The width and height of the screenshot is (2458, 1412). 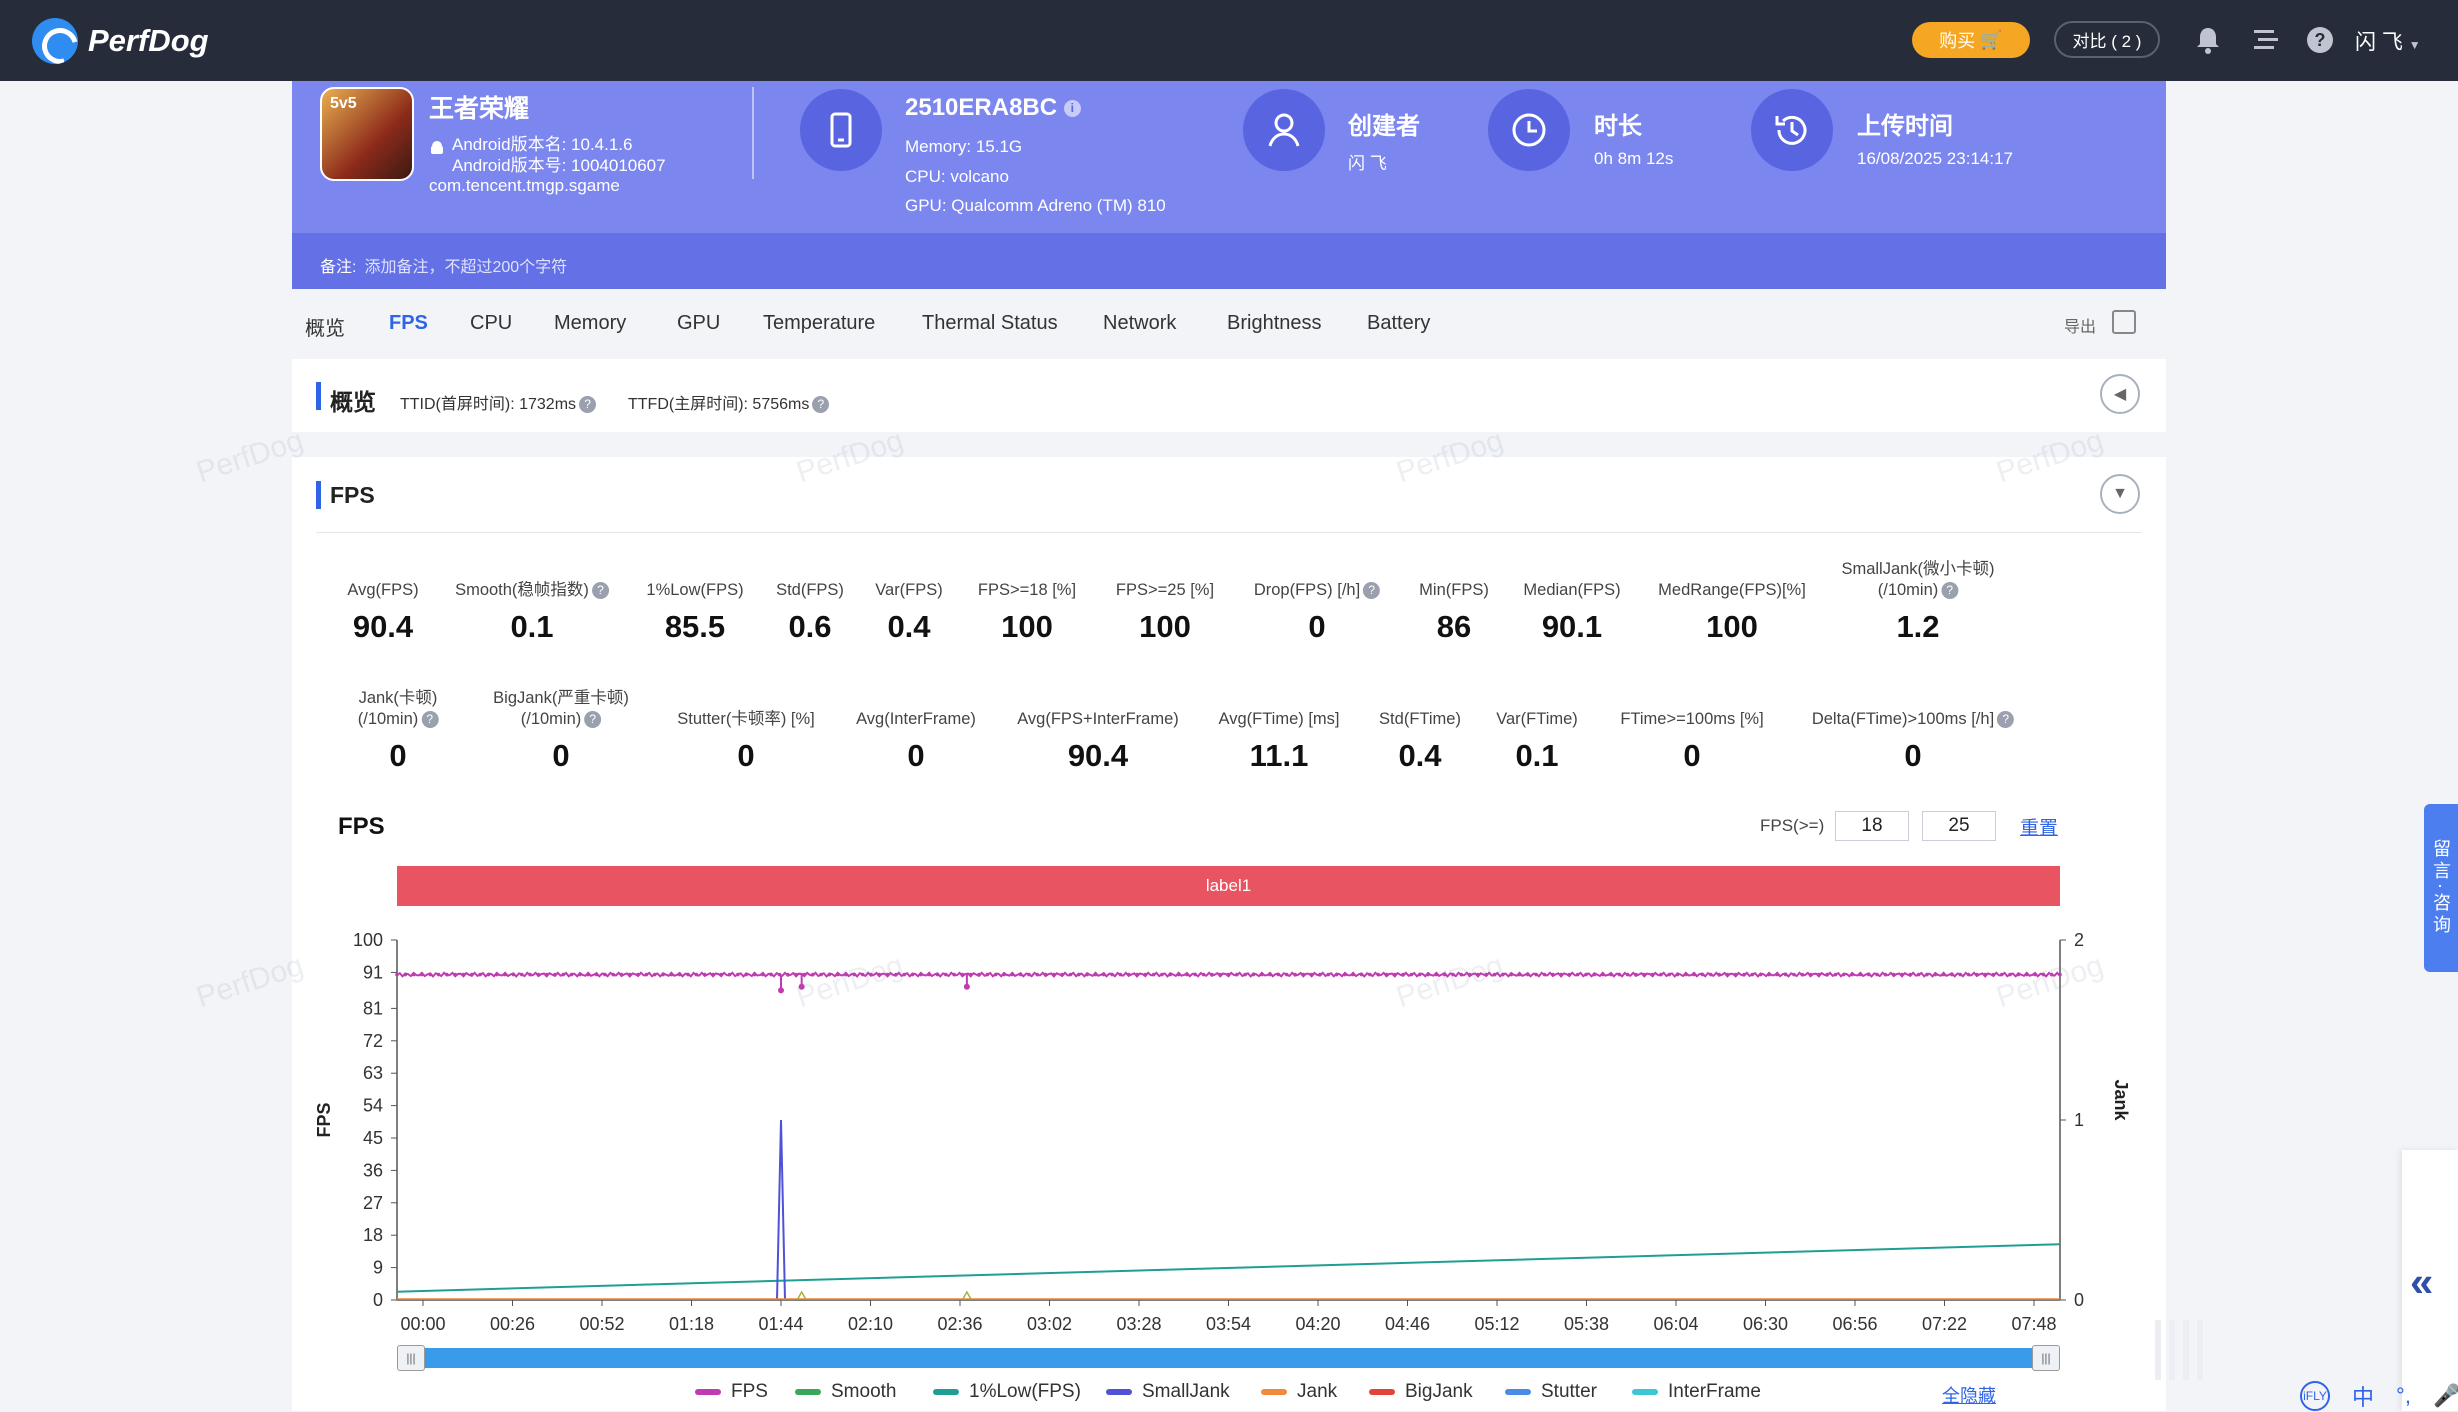 What do you see at coordinates (2266, 40) in the screenshot?
I see `menu-icon` at bounding box center [2266, 40].